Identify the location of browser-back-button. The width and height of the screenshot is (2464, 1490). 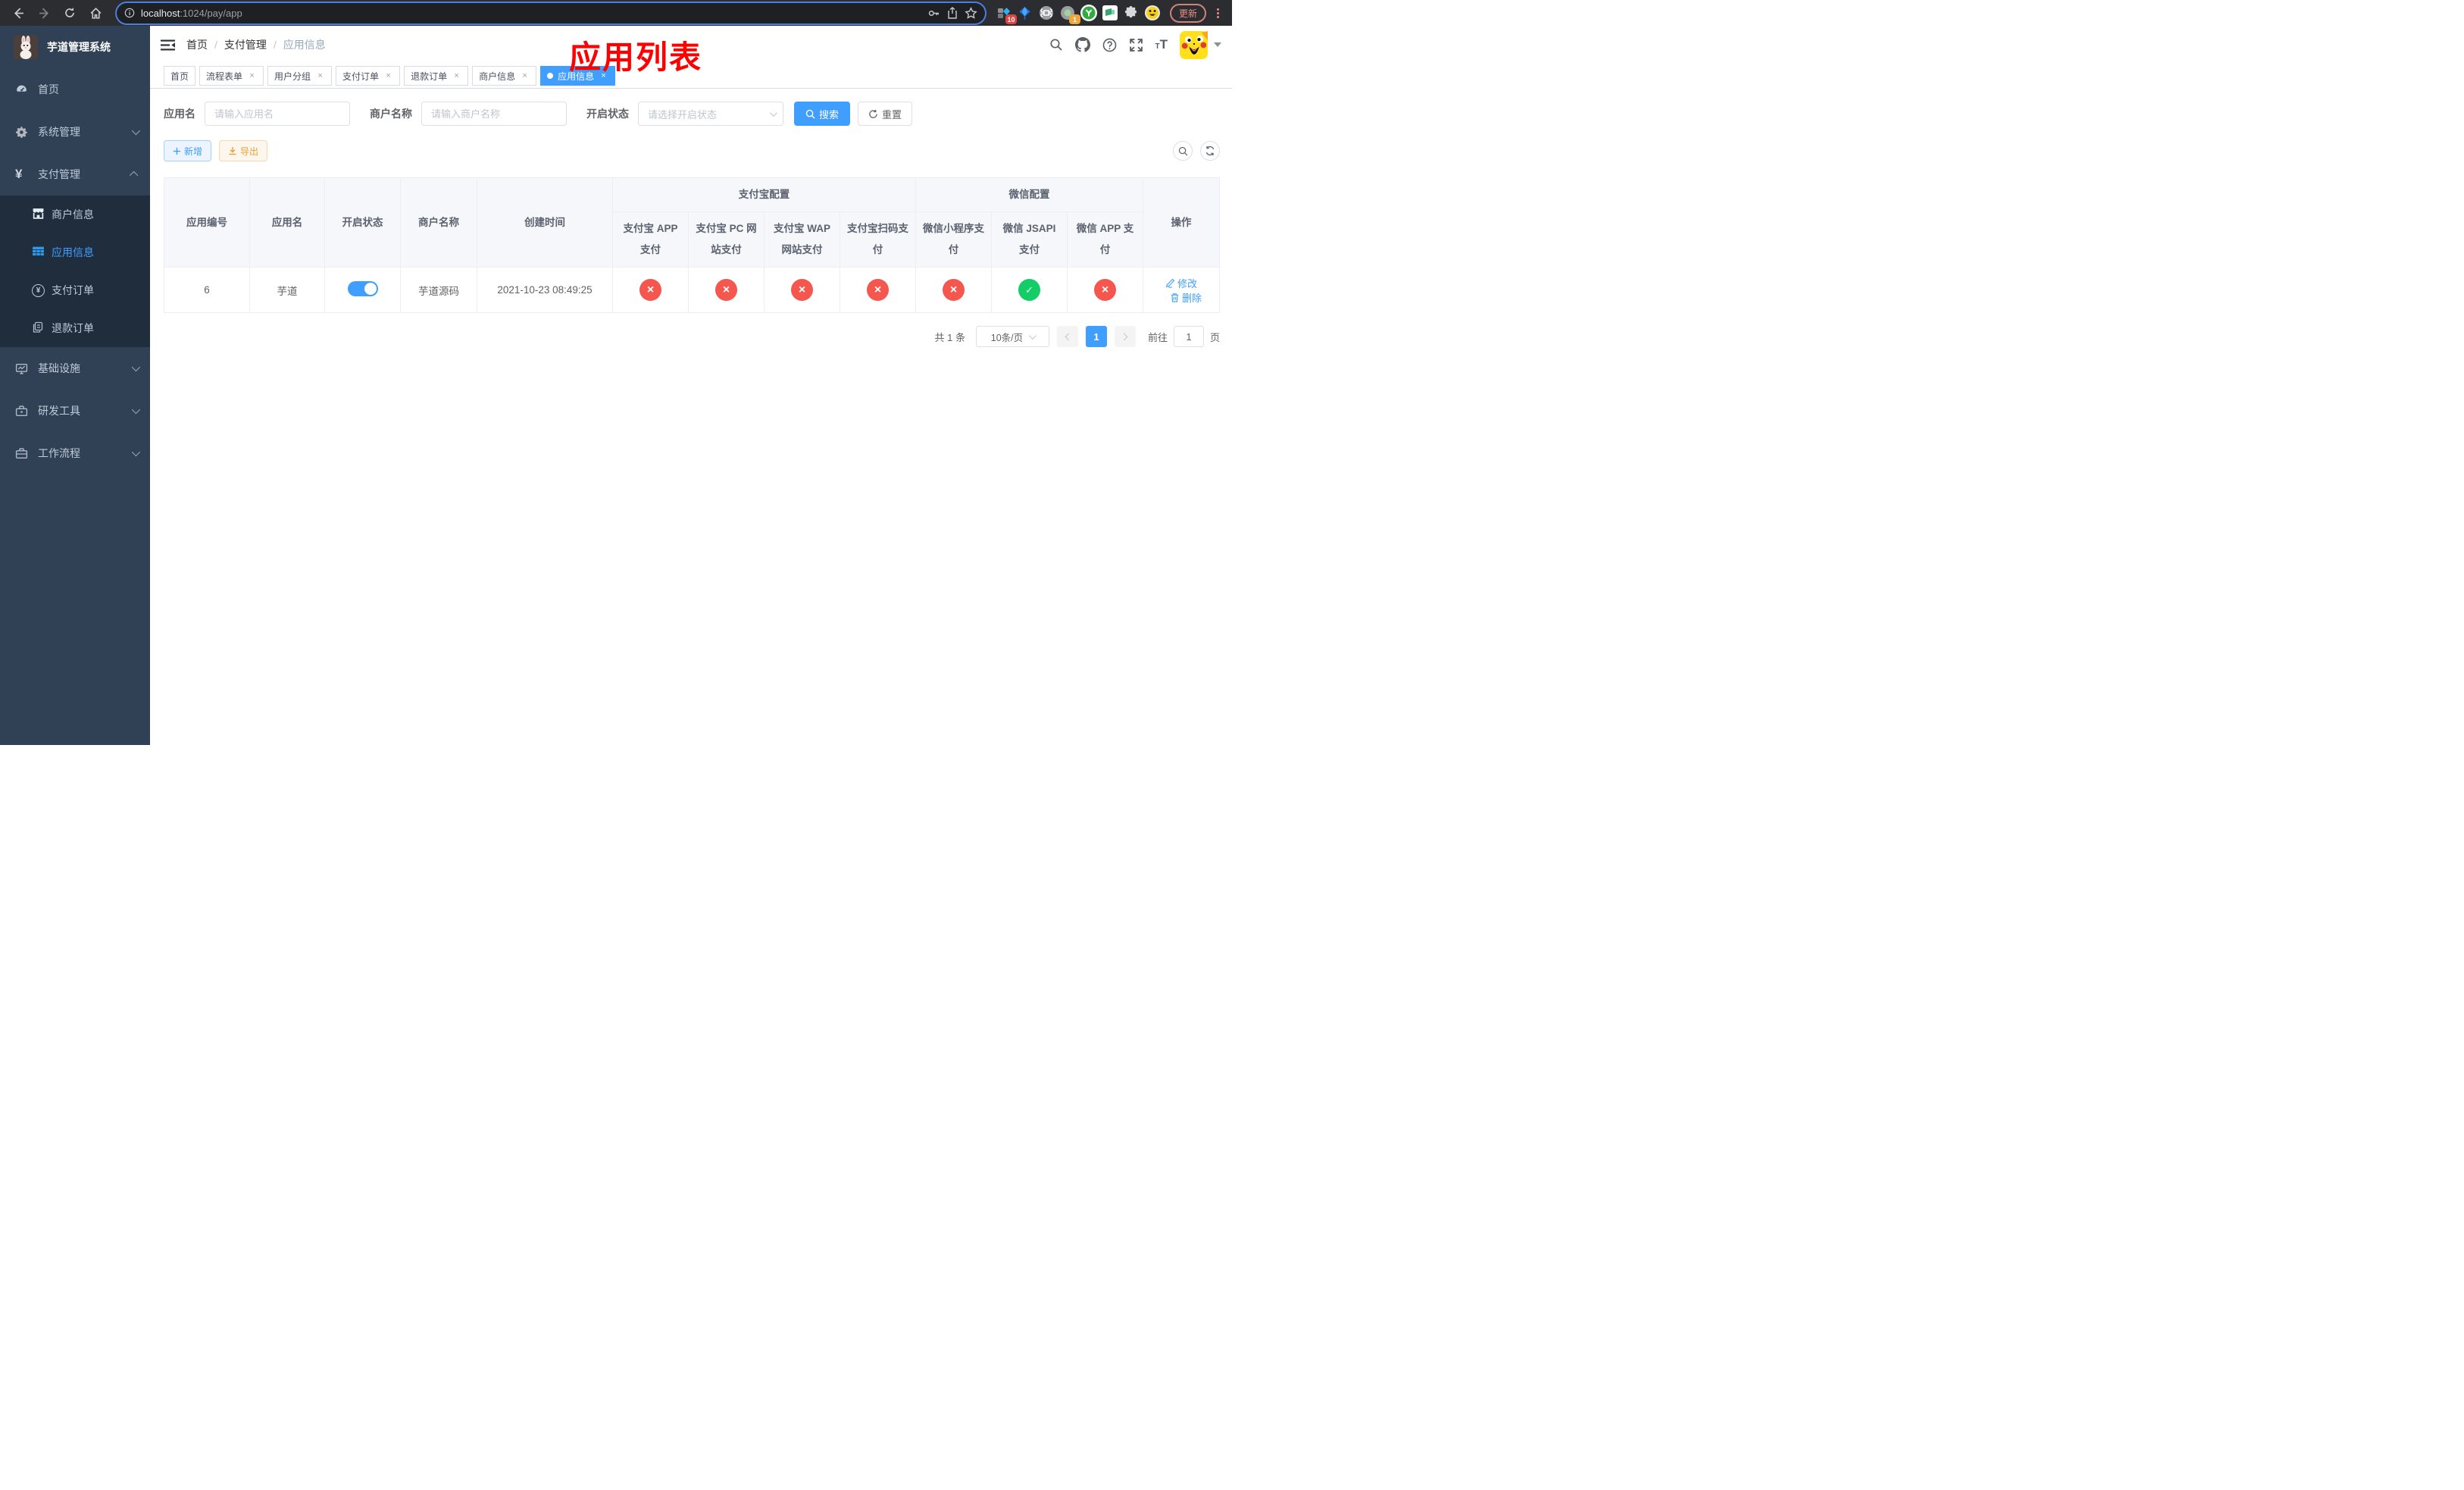
(18, 13).